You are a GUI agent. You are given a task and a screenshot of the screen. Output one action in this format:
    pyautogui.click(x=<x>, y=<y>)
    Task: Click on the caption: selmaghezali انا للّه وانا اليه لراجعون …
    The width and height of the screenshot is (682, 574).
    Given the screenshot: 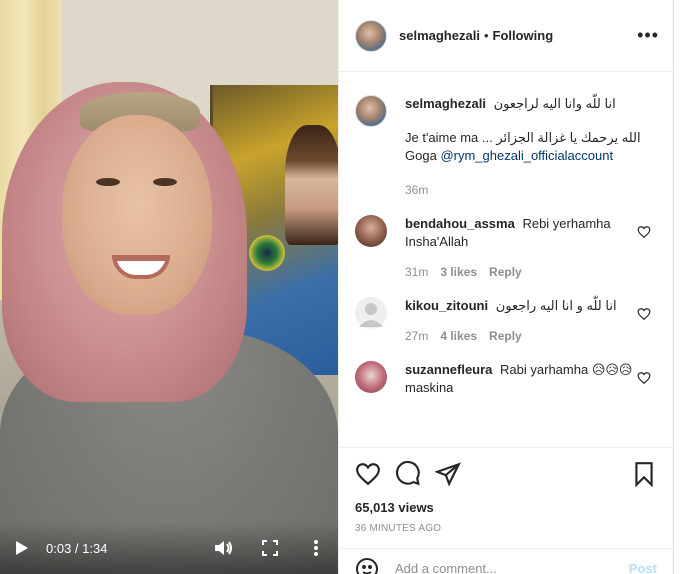 What is the action you would take?
    pyautogui.click(x=507, y=147)
    